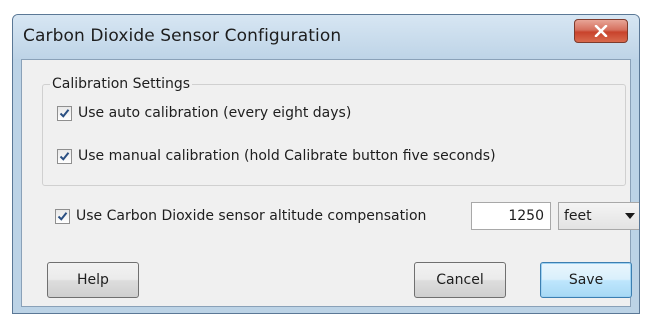 This screenshot has width=653, height=324. What do you see at coordinates (93, 280) in the screenshot?
I see `help-button: Help` at bounding box center [93, 280].